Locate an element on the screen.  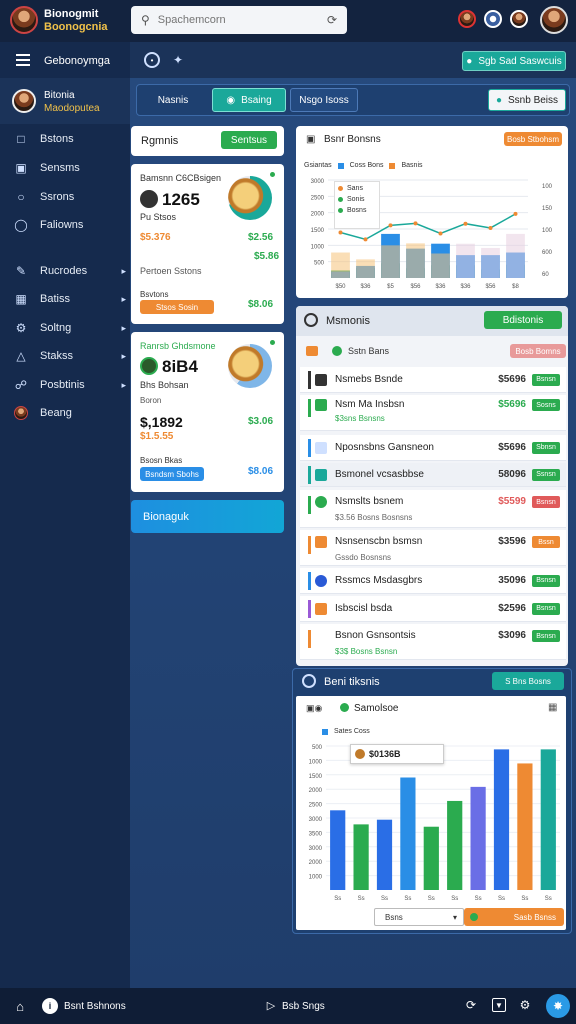
list-item: Isbscisl bsda $2596 Bsnsn is located at coordinates (433, 609).